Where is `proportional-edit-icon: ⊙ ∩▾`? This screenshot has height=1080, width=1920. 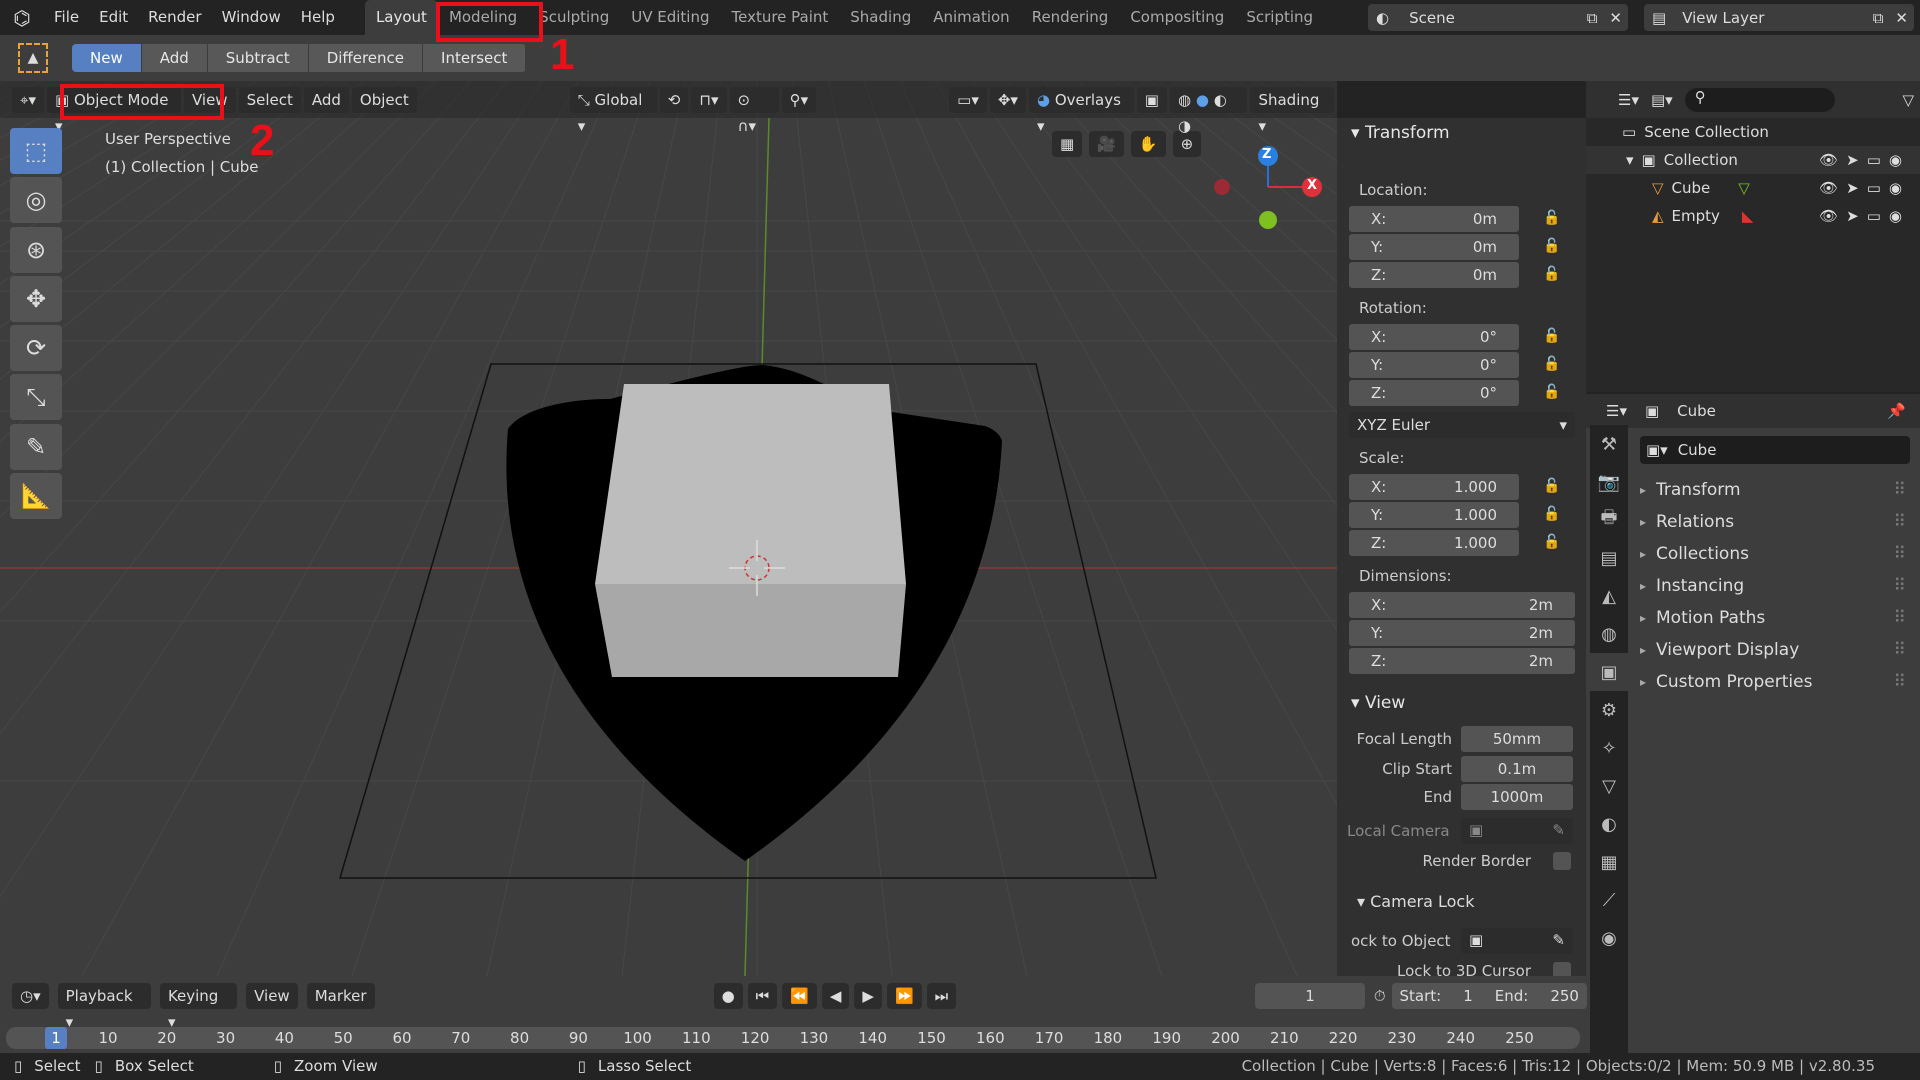 proportional-edit-icon: ⊙ ∩▾ is located at coordinates (754, 110).